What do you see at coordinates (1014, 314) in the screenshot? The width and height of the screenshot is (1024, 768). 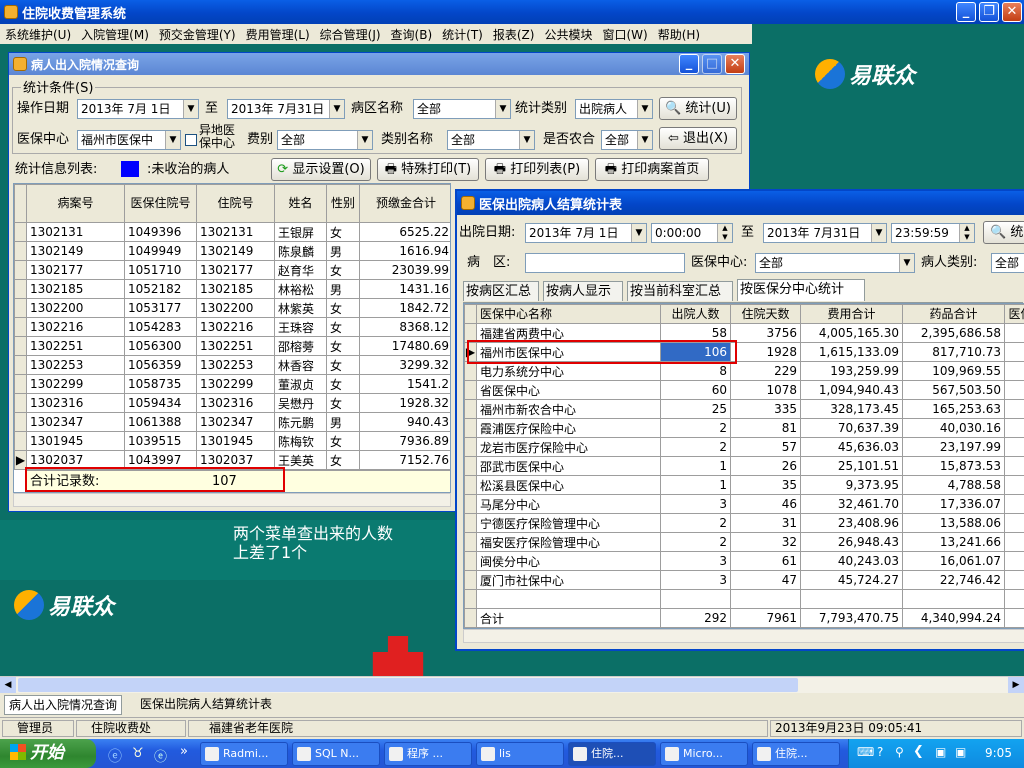 I see `column-header: 医保` at bounding box center [1014, 314].